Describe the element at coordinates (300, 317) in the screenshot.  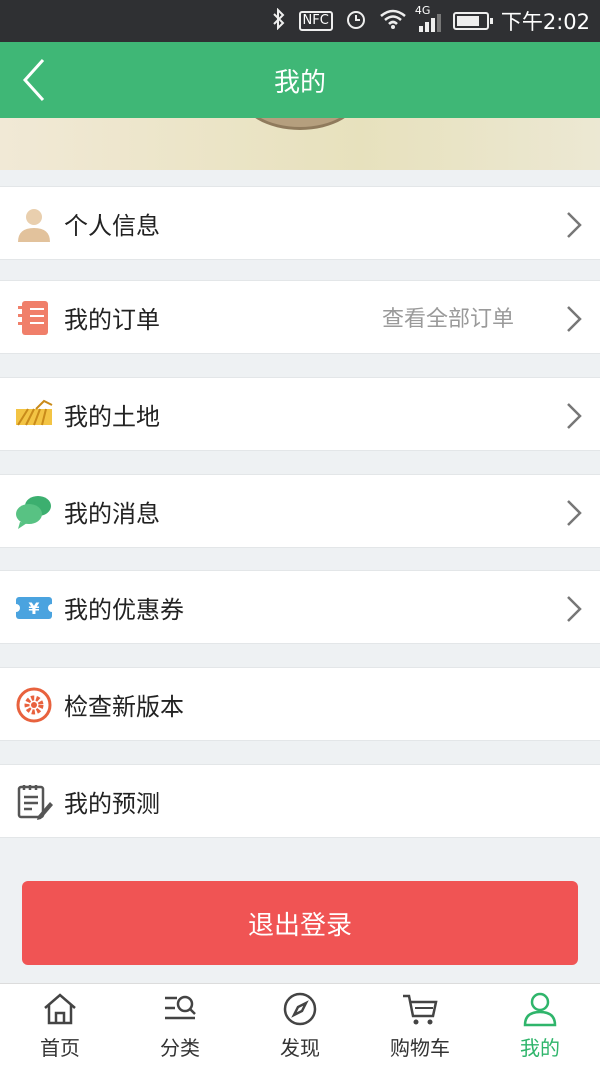
I see `menu-item-my-orders: 我的订单 查看全部订单` at that location.